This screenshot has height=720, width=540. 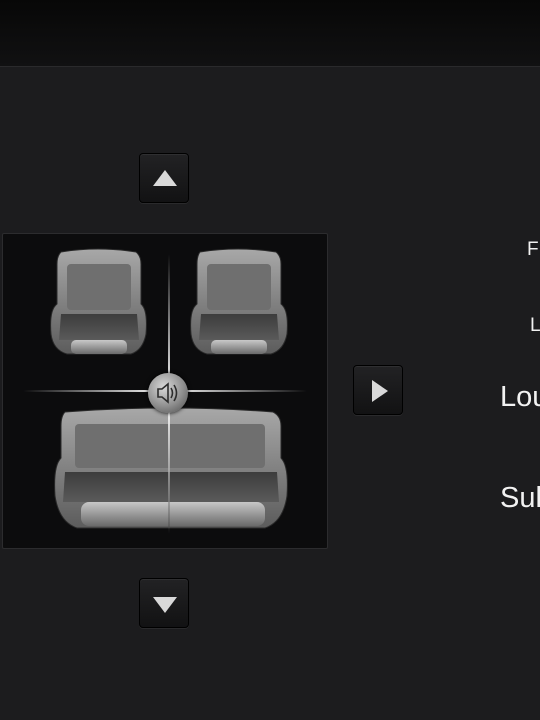 What do you see at coordinates (520, 397) in the screenshot?
I see `loudness-label: Lou` at bounding box center [520, 397].